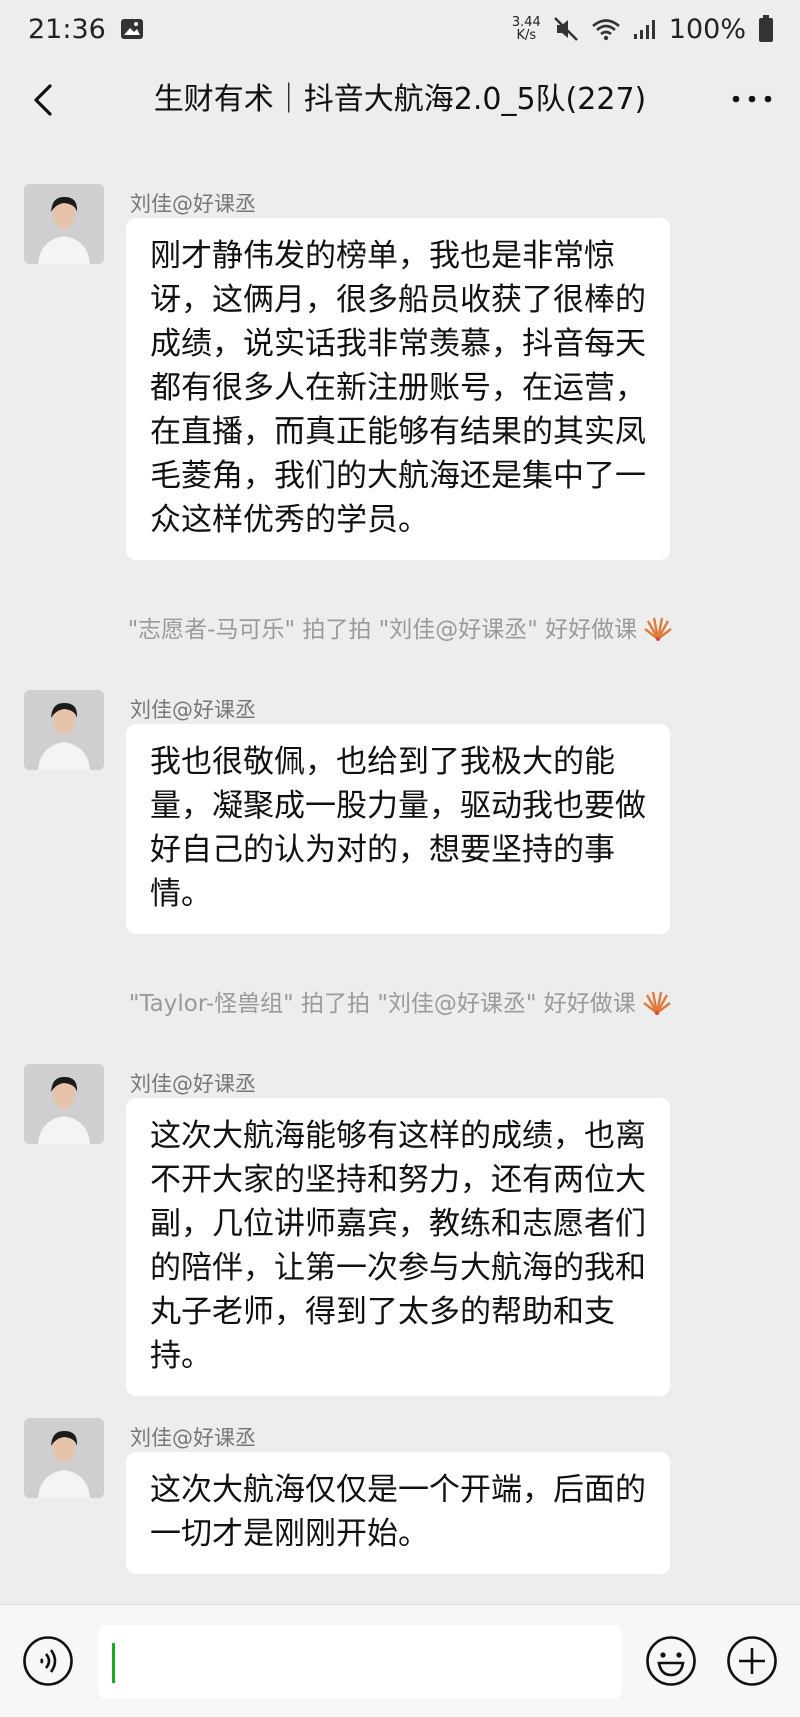  I want to click on battery-percent: 100%, so click(707, 29).